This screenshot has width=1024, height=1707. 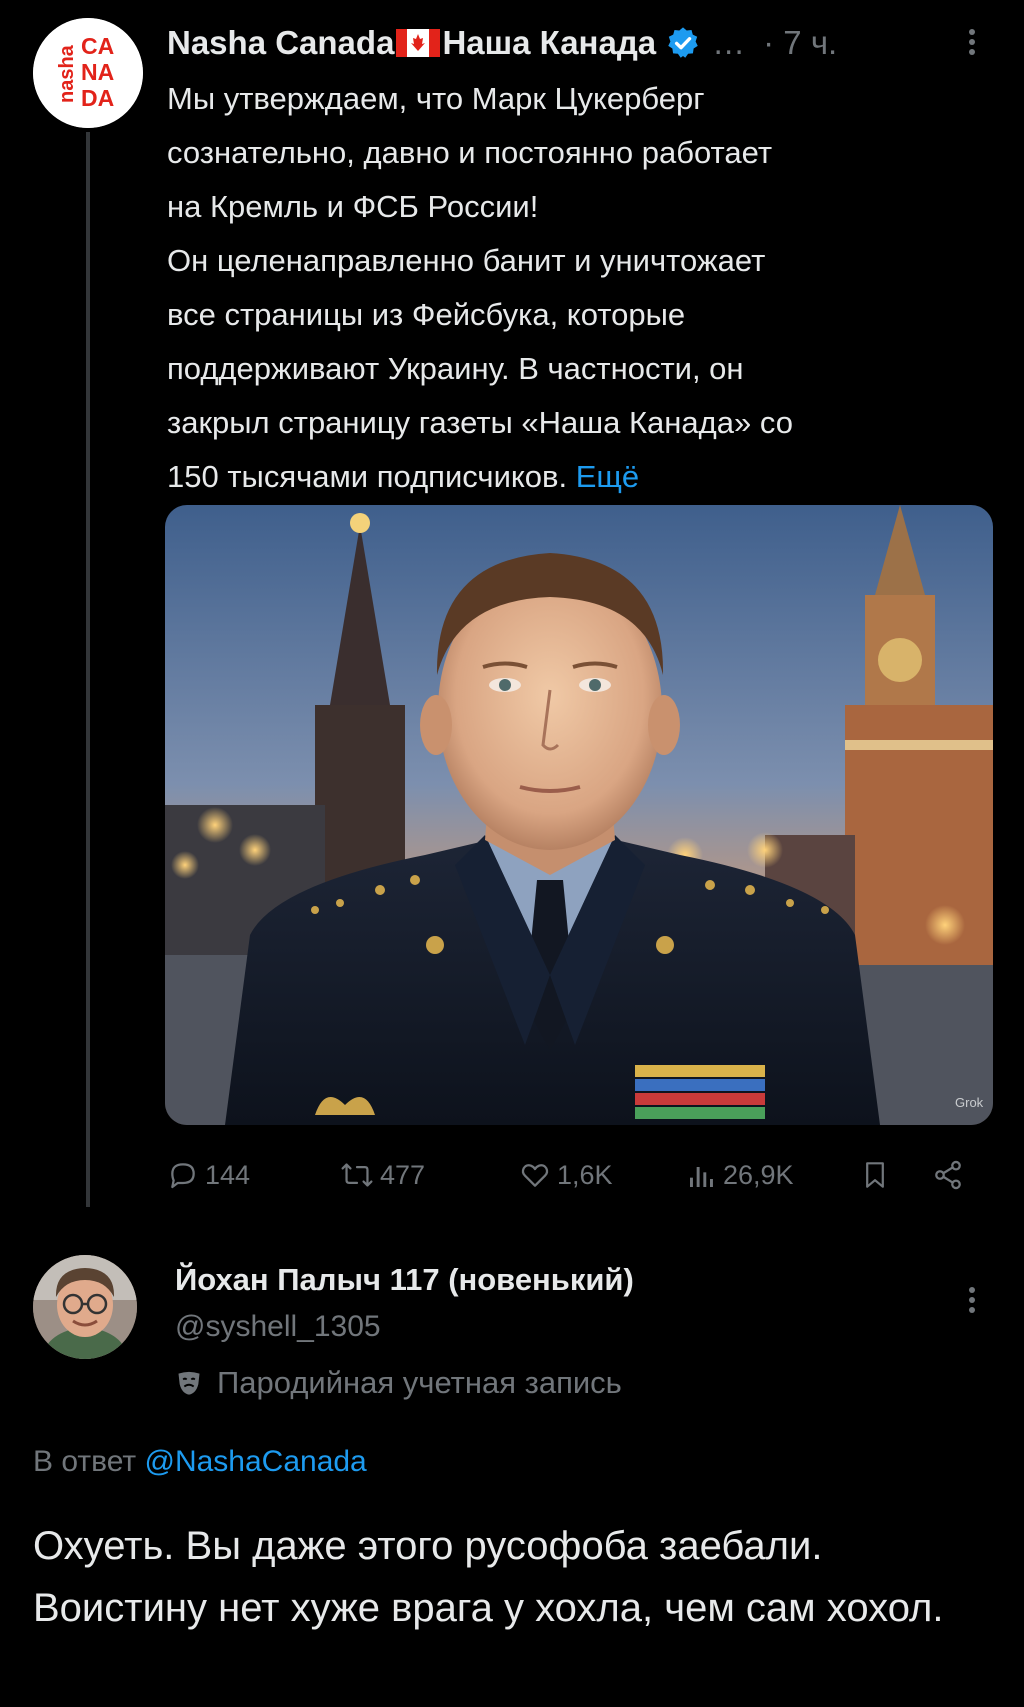 What do you see at coordinates (969, 1102) in the screenshot?
I see `image-watermark: Grok` at bounding box center [969, 1102].